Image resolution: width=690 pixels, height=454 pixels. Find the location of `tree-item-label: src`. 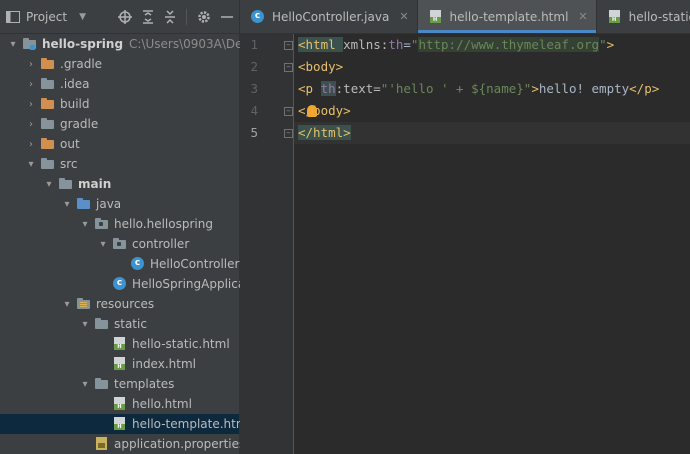

tree-item-label: src is located at coordinates (69, 164).